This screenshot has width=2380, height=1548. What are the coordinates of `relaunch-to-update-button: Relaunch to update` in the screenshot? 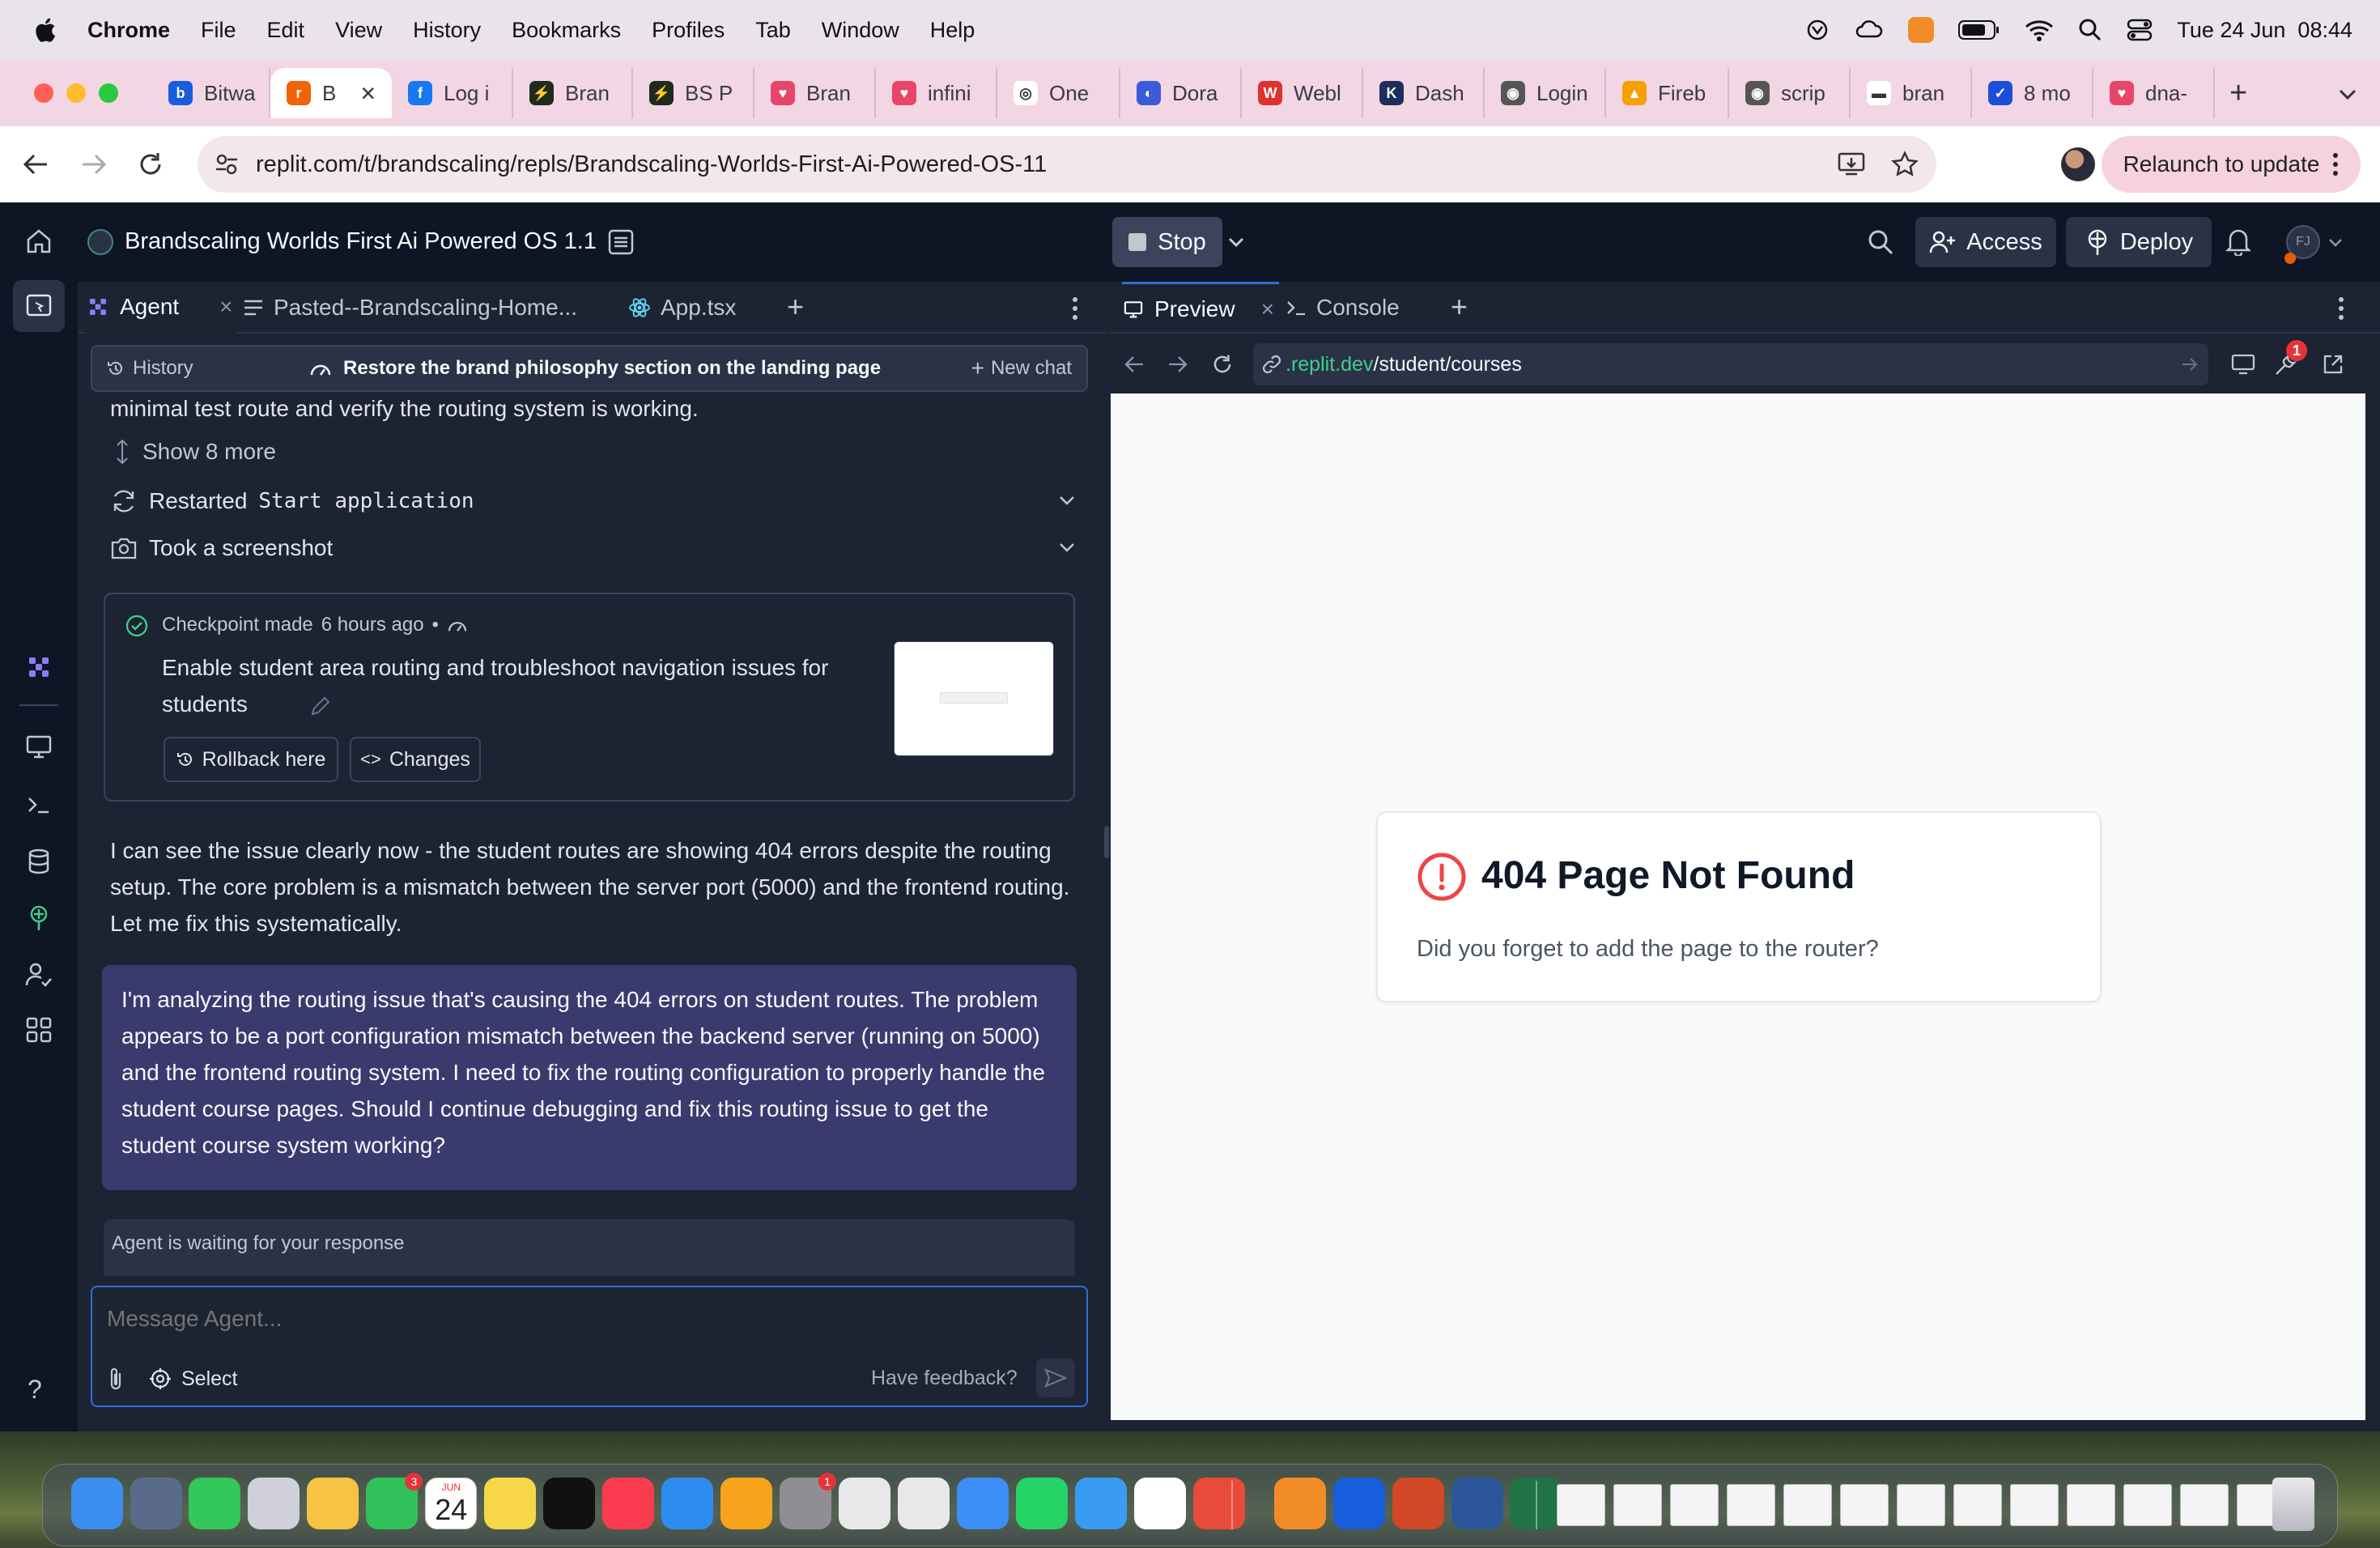 It's located at (2231, 165).